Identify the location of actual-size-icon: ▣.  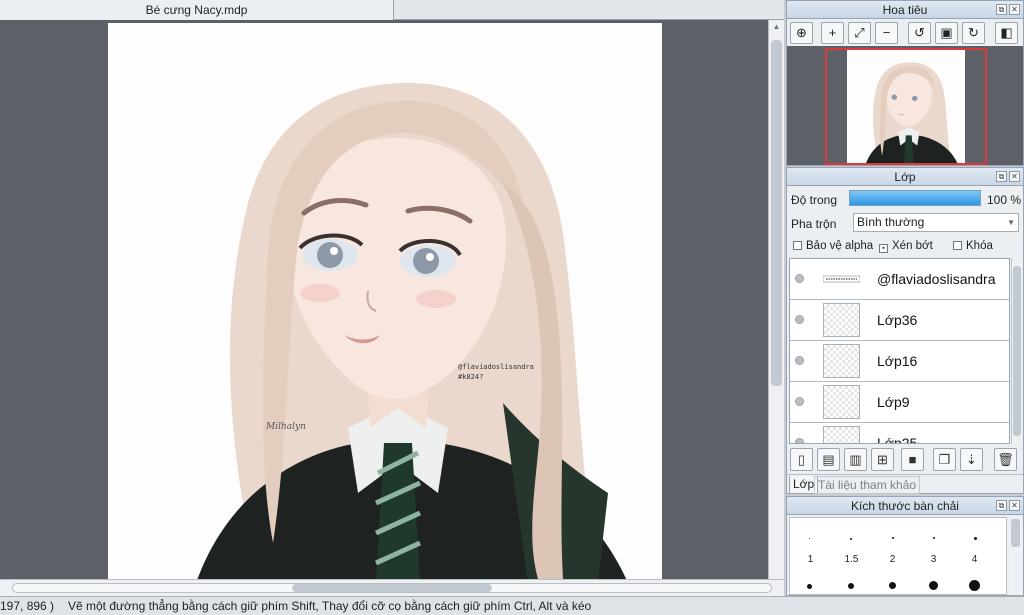
(946, 33).